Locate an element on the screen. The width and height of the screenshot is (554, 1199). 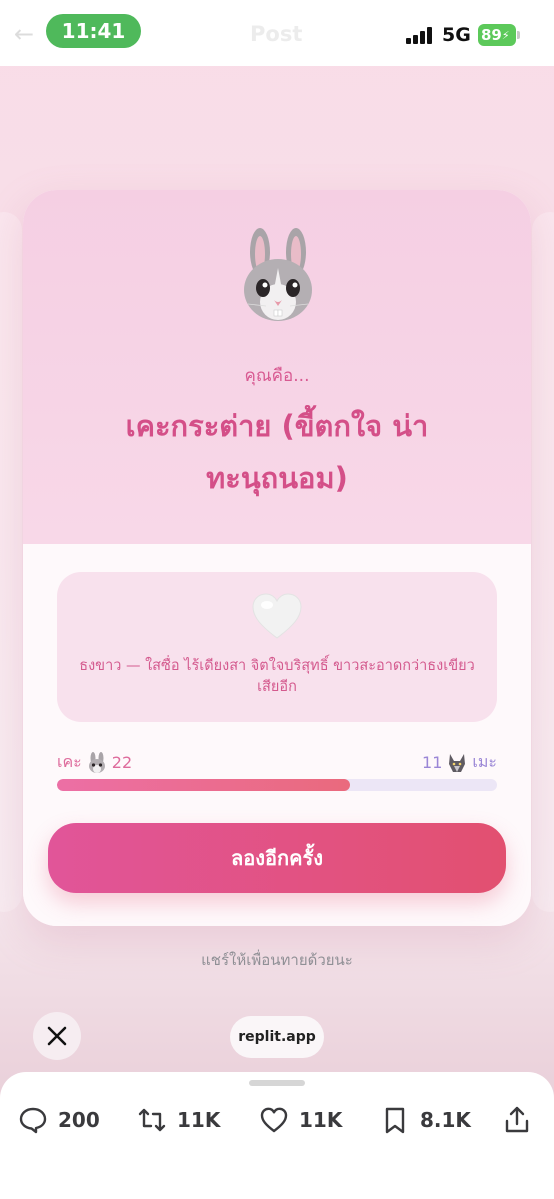
close-icon is located at coordinates (57, 1036).